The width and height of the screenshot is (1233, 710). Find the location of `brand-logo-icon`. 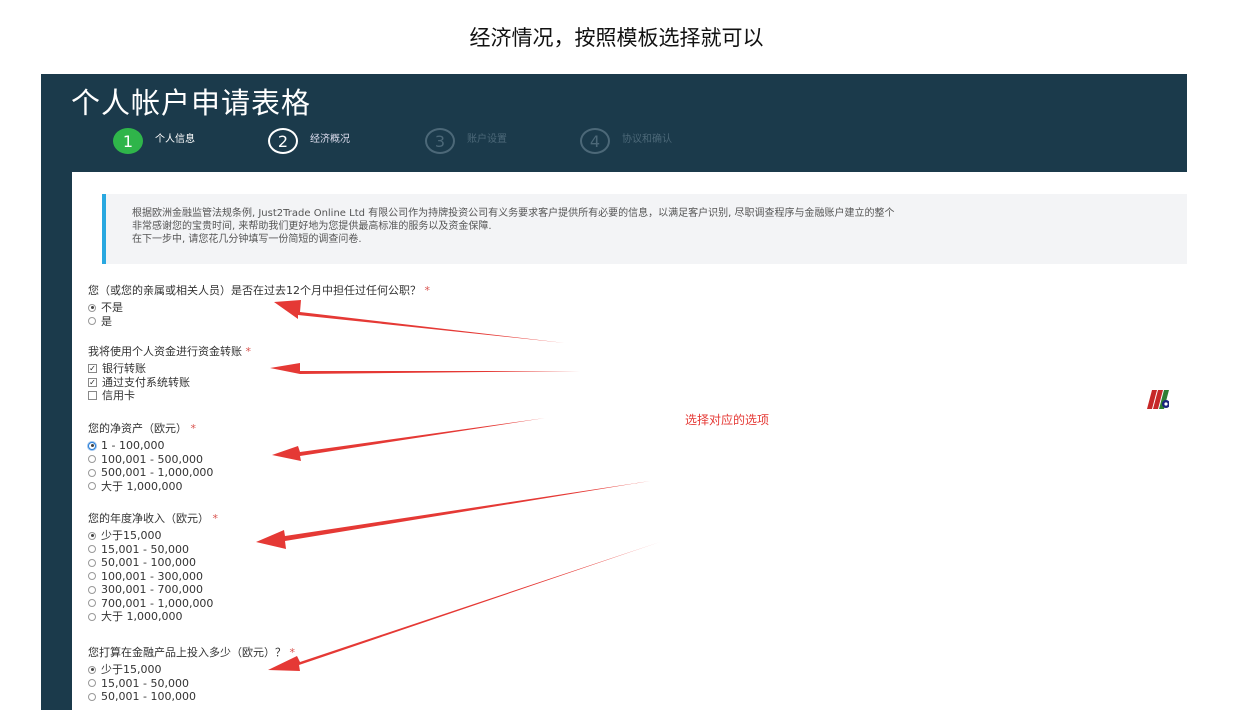

brand-logo-icon is located at coordinates (1158, 399).